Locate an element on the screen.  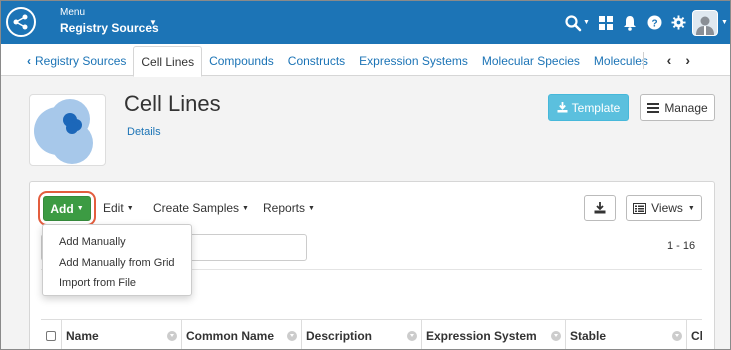
back-to-registry-link: ‹ Registry Sources is located at coordinates (77, 61).